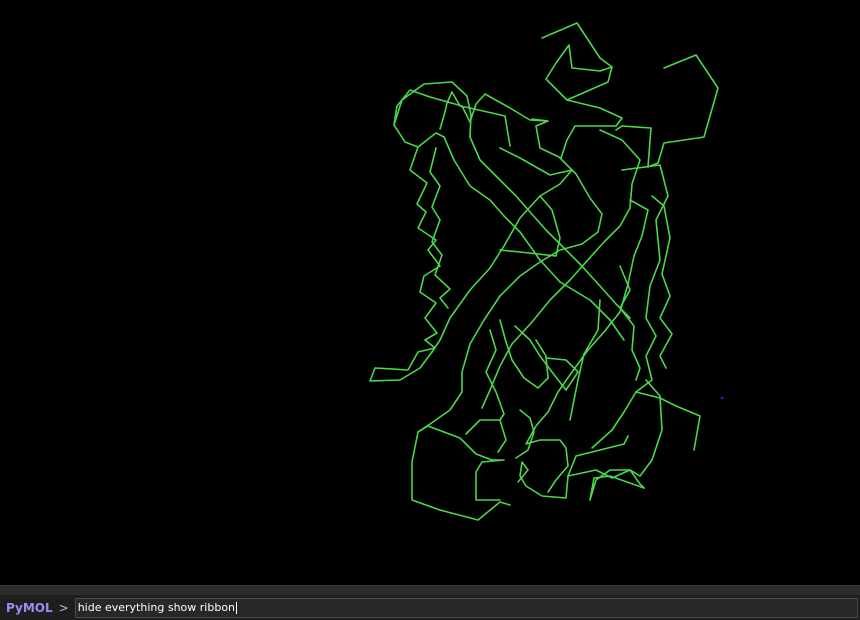  I want to click on prompt-symbol: >, so click(63, 607).